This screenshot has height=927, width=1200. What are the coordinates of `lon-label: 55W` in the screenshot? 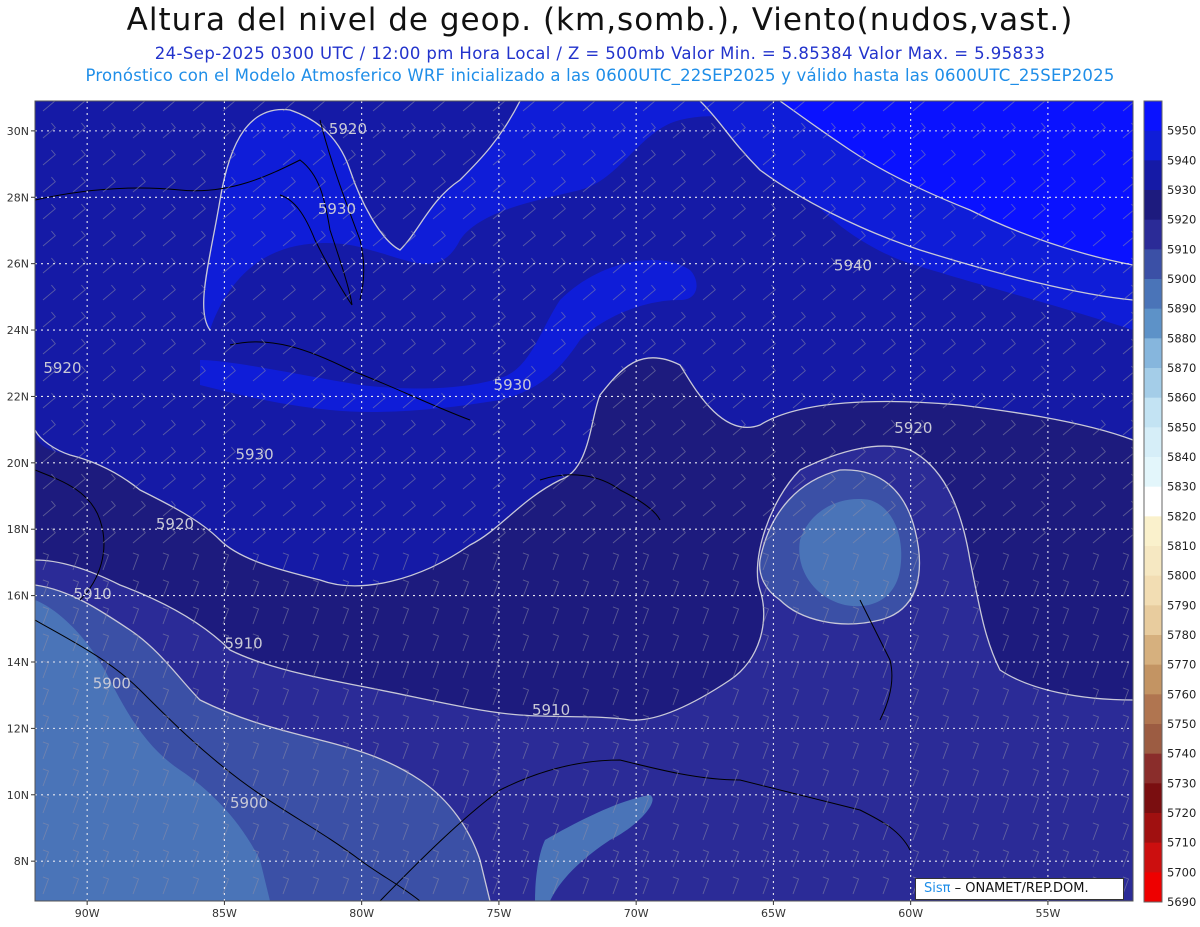 It's located at (1047, 913).